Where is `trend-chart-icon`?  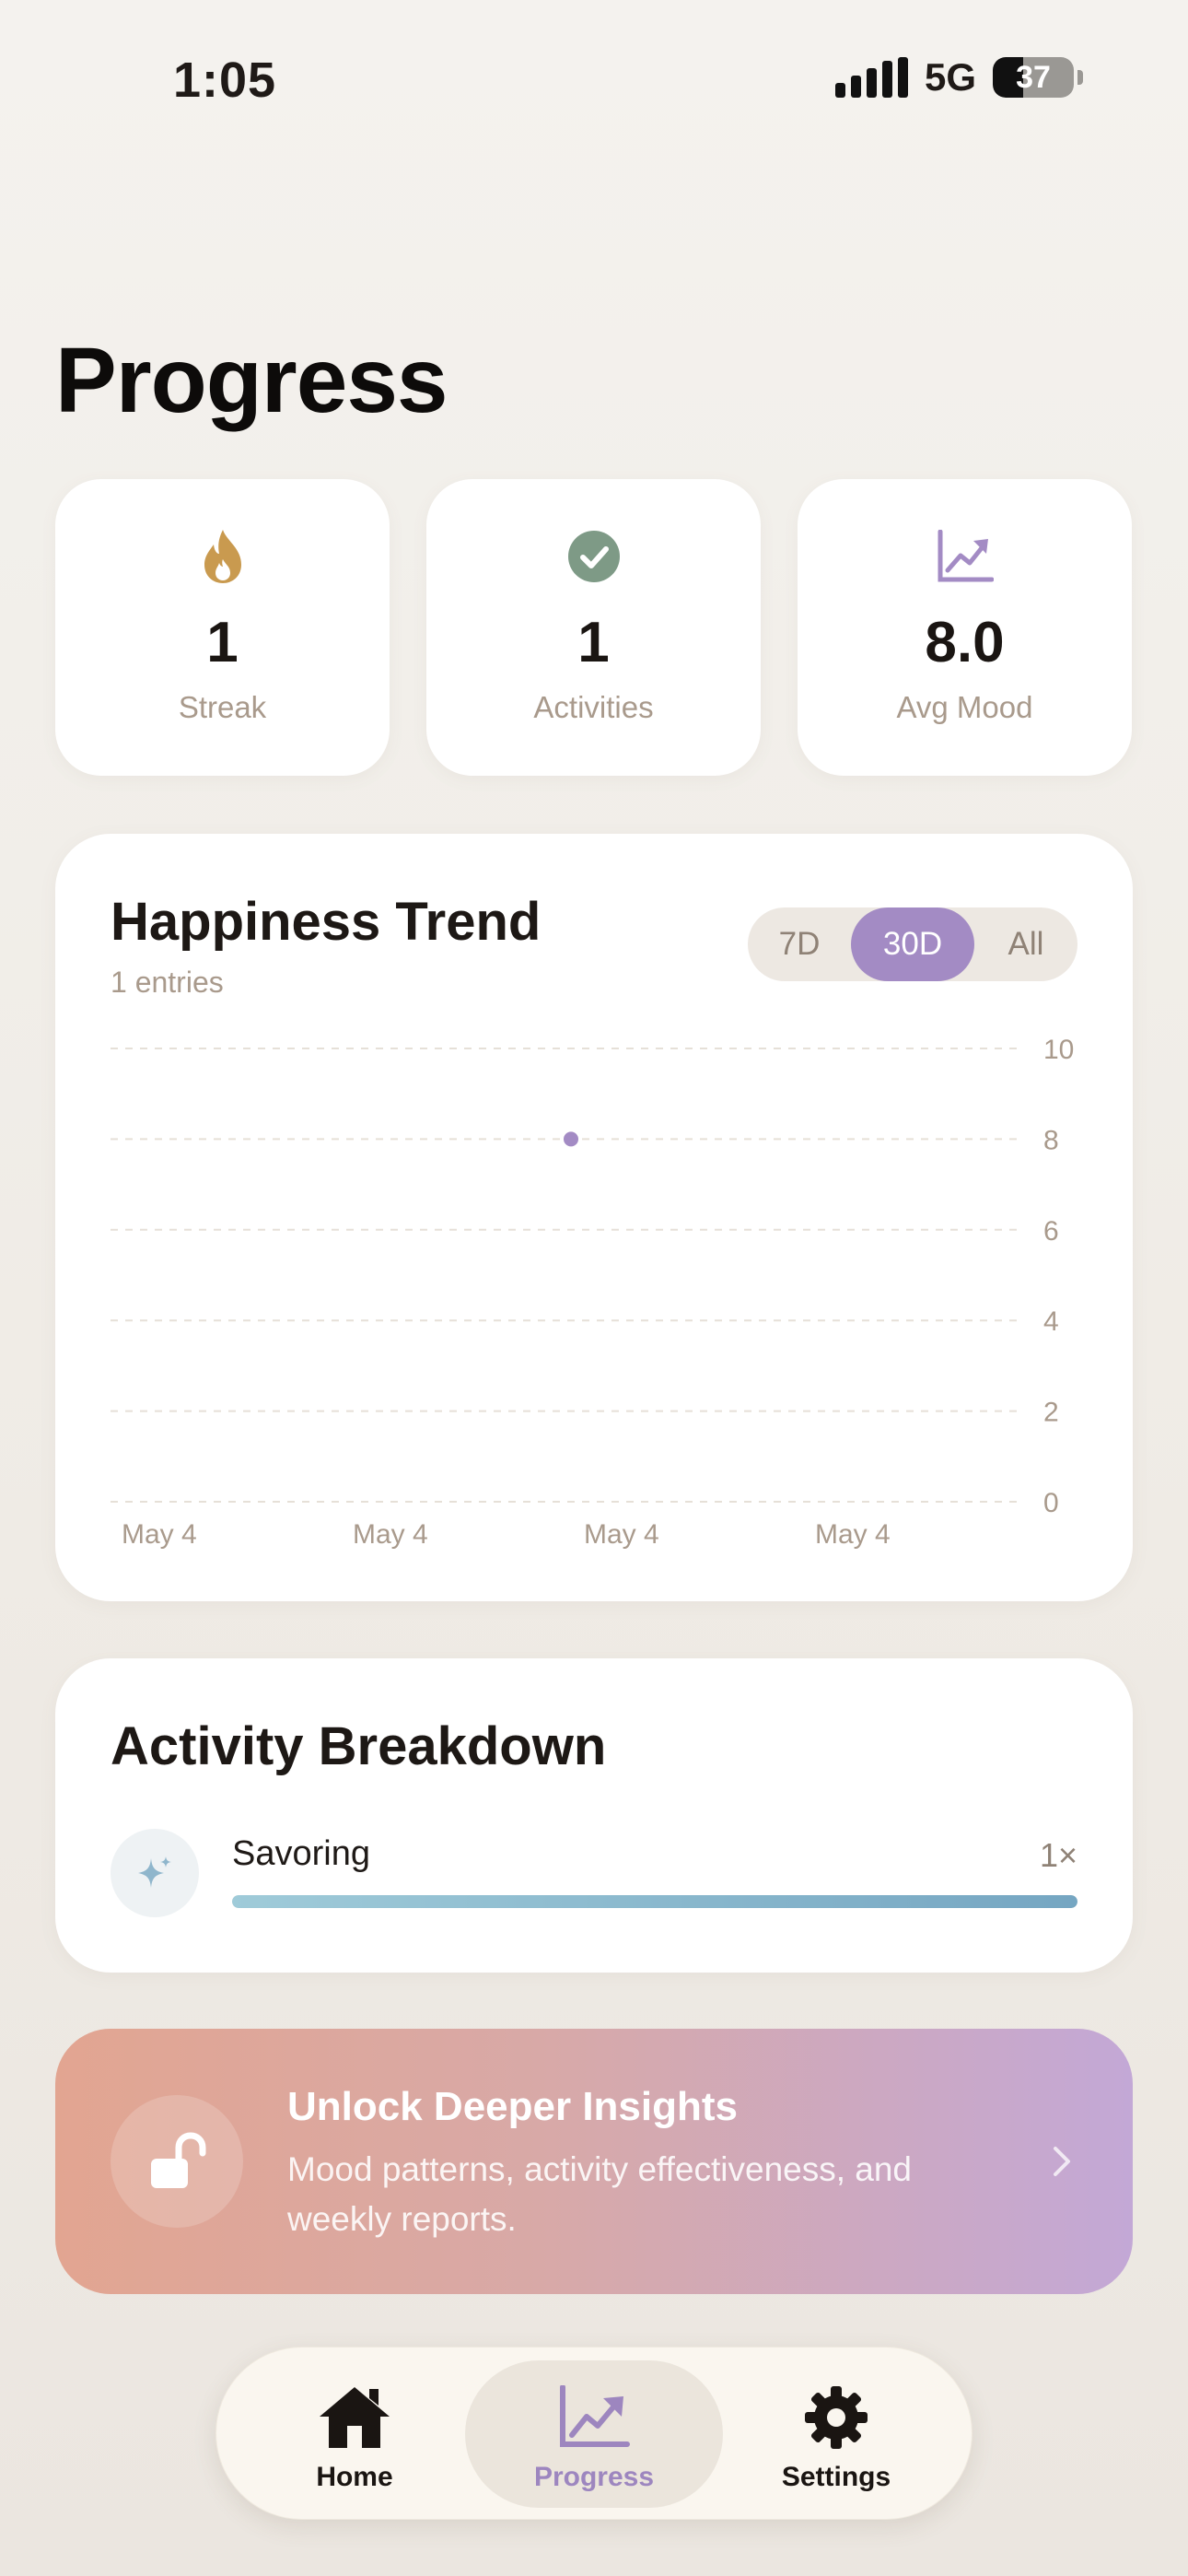 trend-chart-icon is located at coordinates (965, 556).